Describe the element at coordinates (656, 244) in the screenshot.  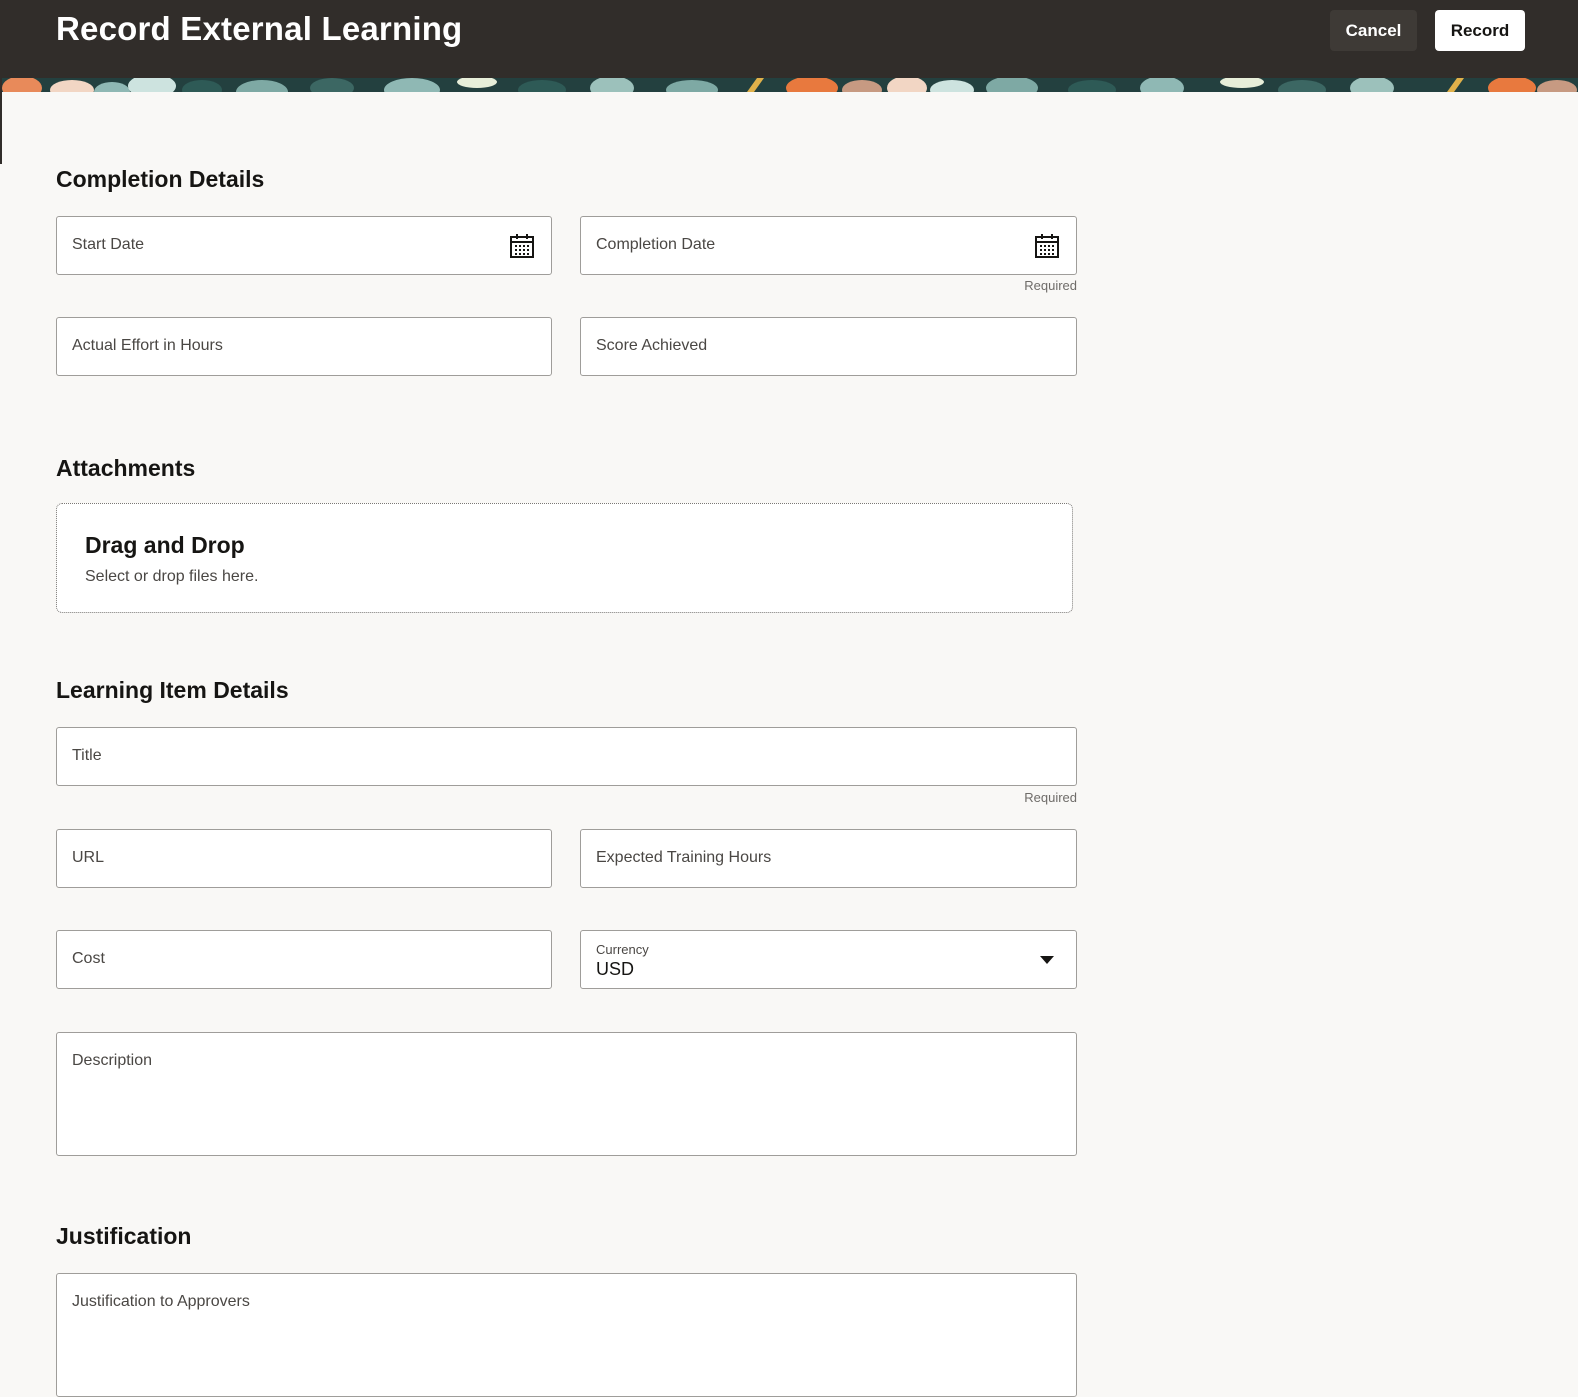
I see `completion-date-label: Completion Date` at that location.